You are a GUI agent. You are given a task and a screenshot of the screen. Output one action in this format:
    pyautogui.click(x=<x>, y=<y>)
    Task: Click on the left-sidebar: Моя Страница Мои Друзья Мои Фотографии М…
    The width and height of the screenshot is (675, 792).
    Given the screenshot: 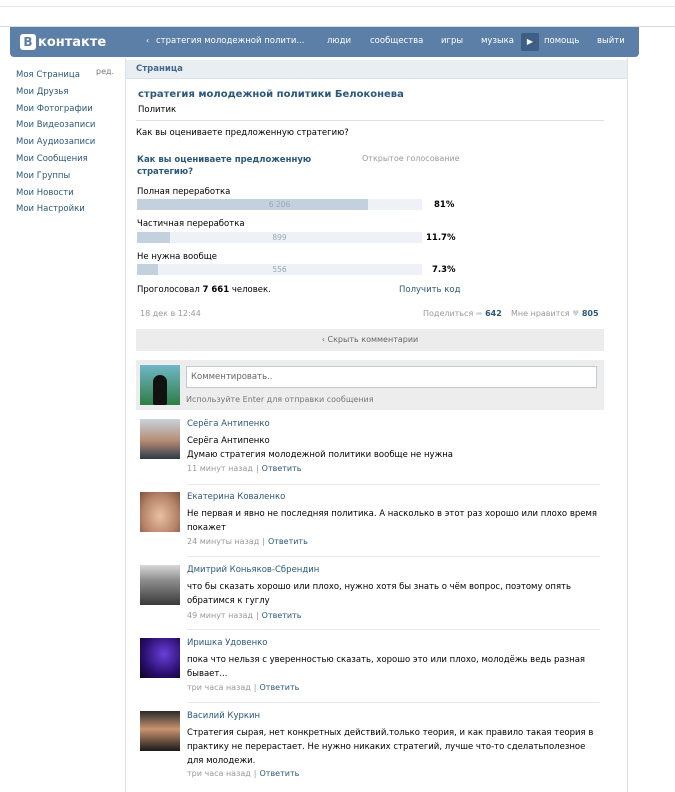 What is the action you would take?
    pyautogui.click(x=66, y=142)
    